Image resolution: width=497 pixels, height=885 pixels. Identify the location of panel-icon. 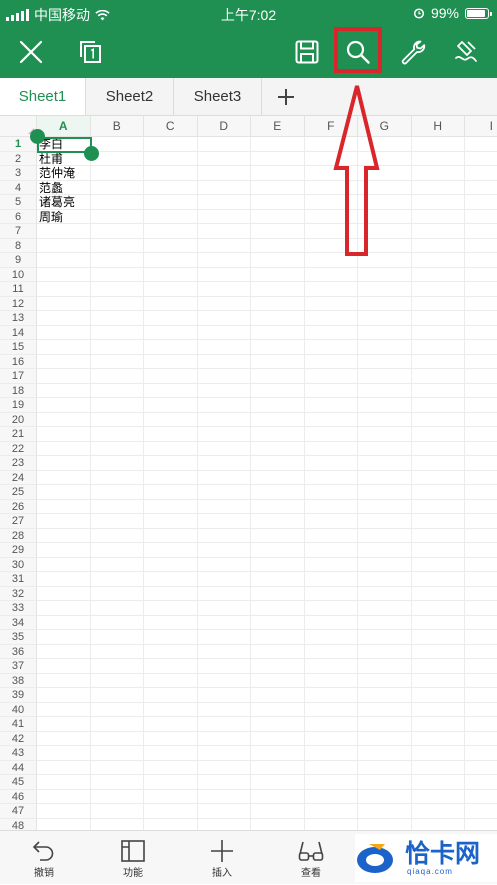
(133, 851).